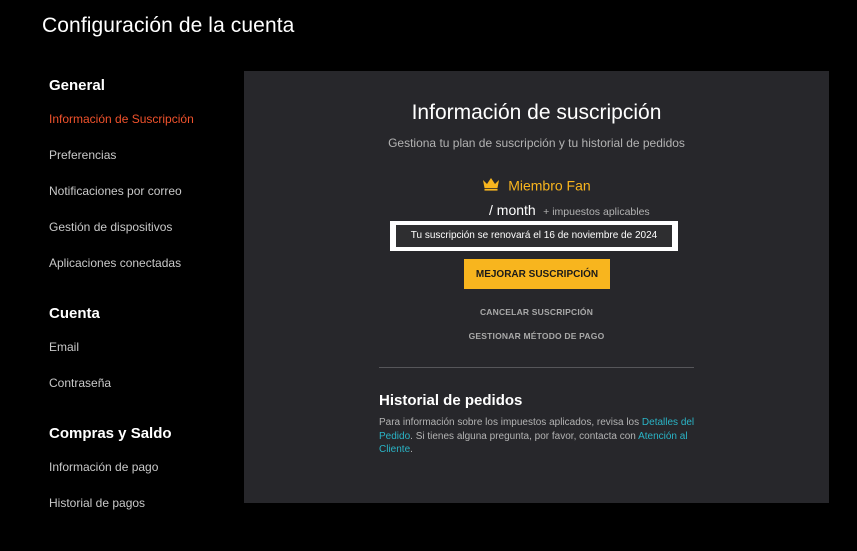 The width and height of the screenshot is (857, 551). What do you see at coordinates (536, 367) in the screenshot?
I see `divider` at bounding box center [536, 367].